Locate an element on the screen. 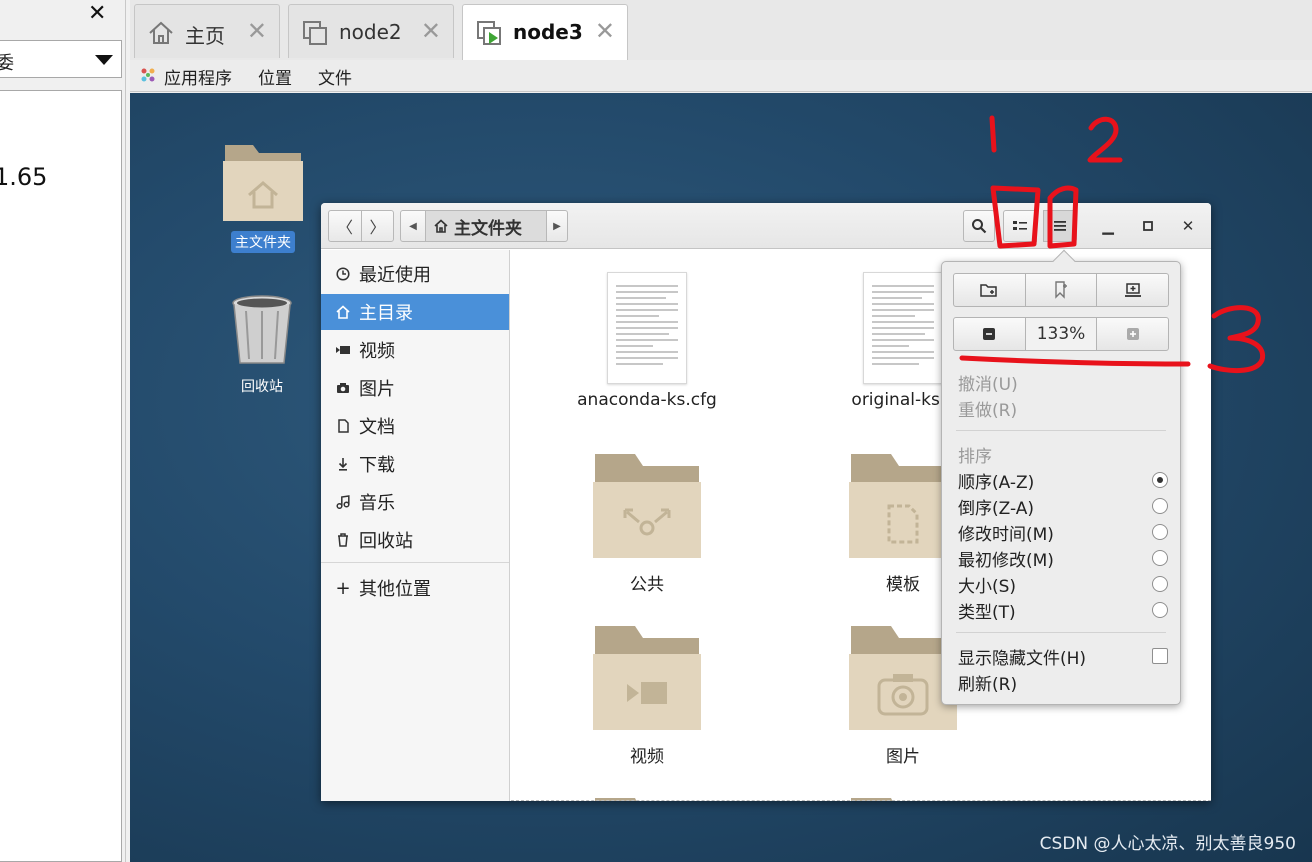 The height and width of the screenshot is (862, 1312). sort-option-a-z: 顺序(A-Z) is located at coordinates (1063, 480).